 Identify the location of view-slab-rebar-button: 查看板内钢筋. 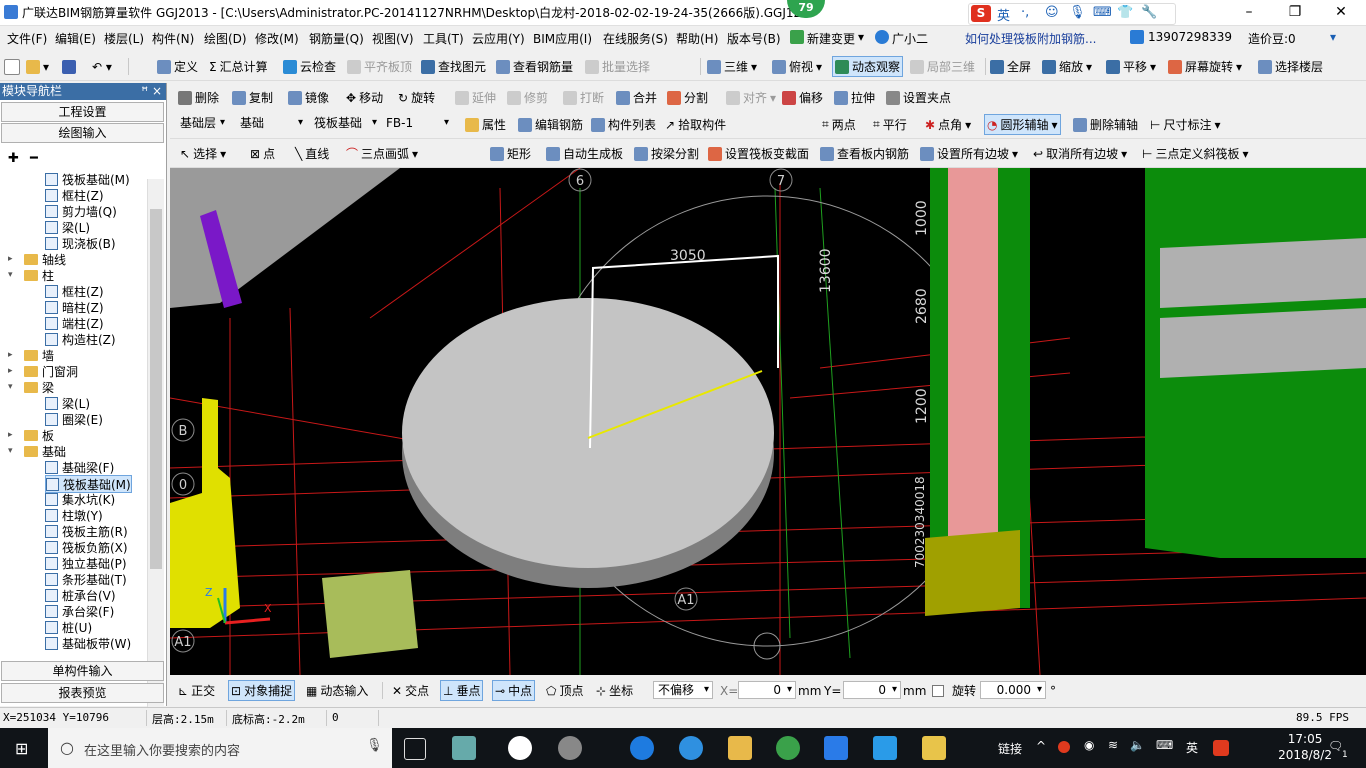
(864, 153).